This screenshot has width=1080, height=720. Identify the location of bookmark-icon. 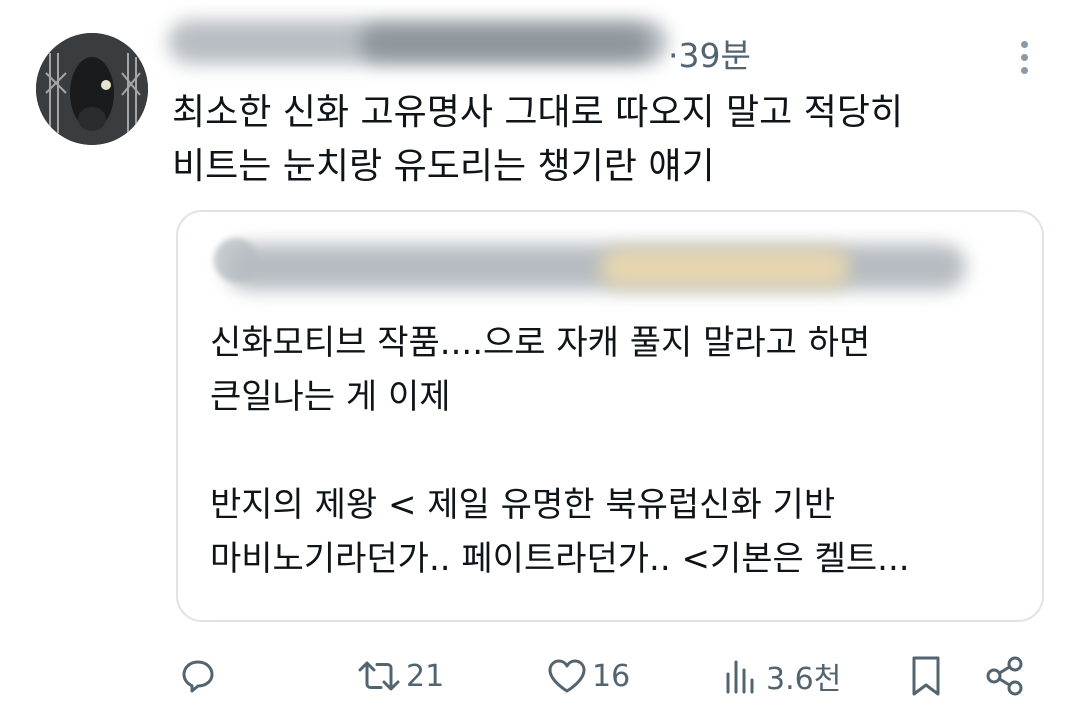
(926, 676).